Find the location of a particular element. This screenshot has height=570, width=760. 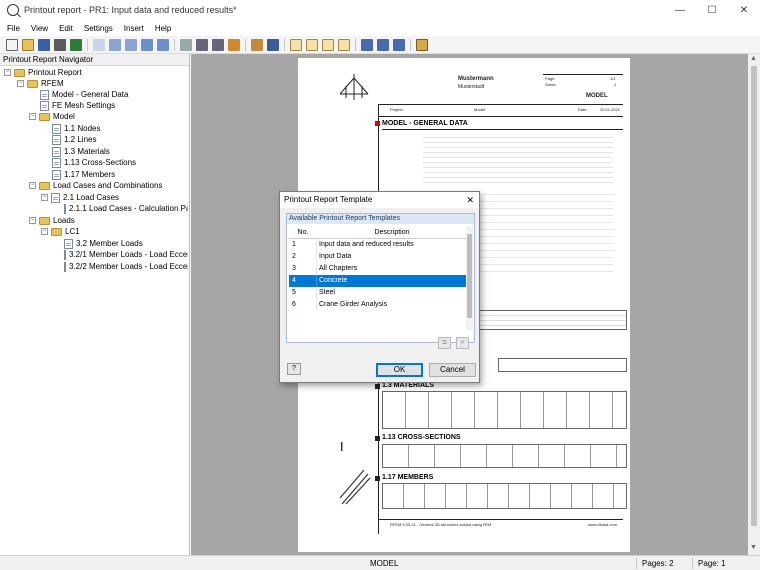

table-row: 5 Steel is located at coordinates (378, 293).